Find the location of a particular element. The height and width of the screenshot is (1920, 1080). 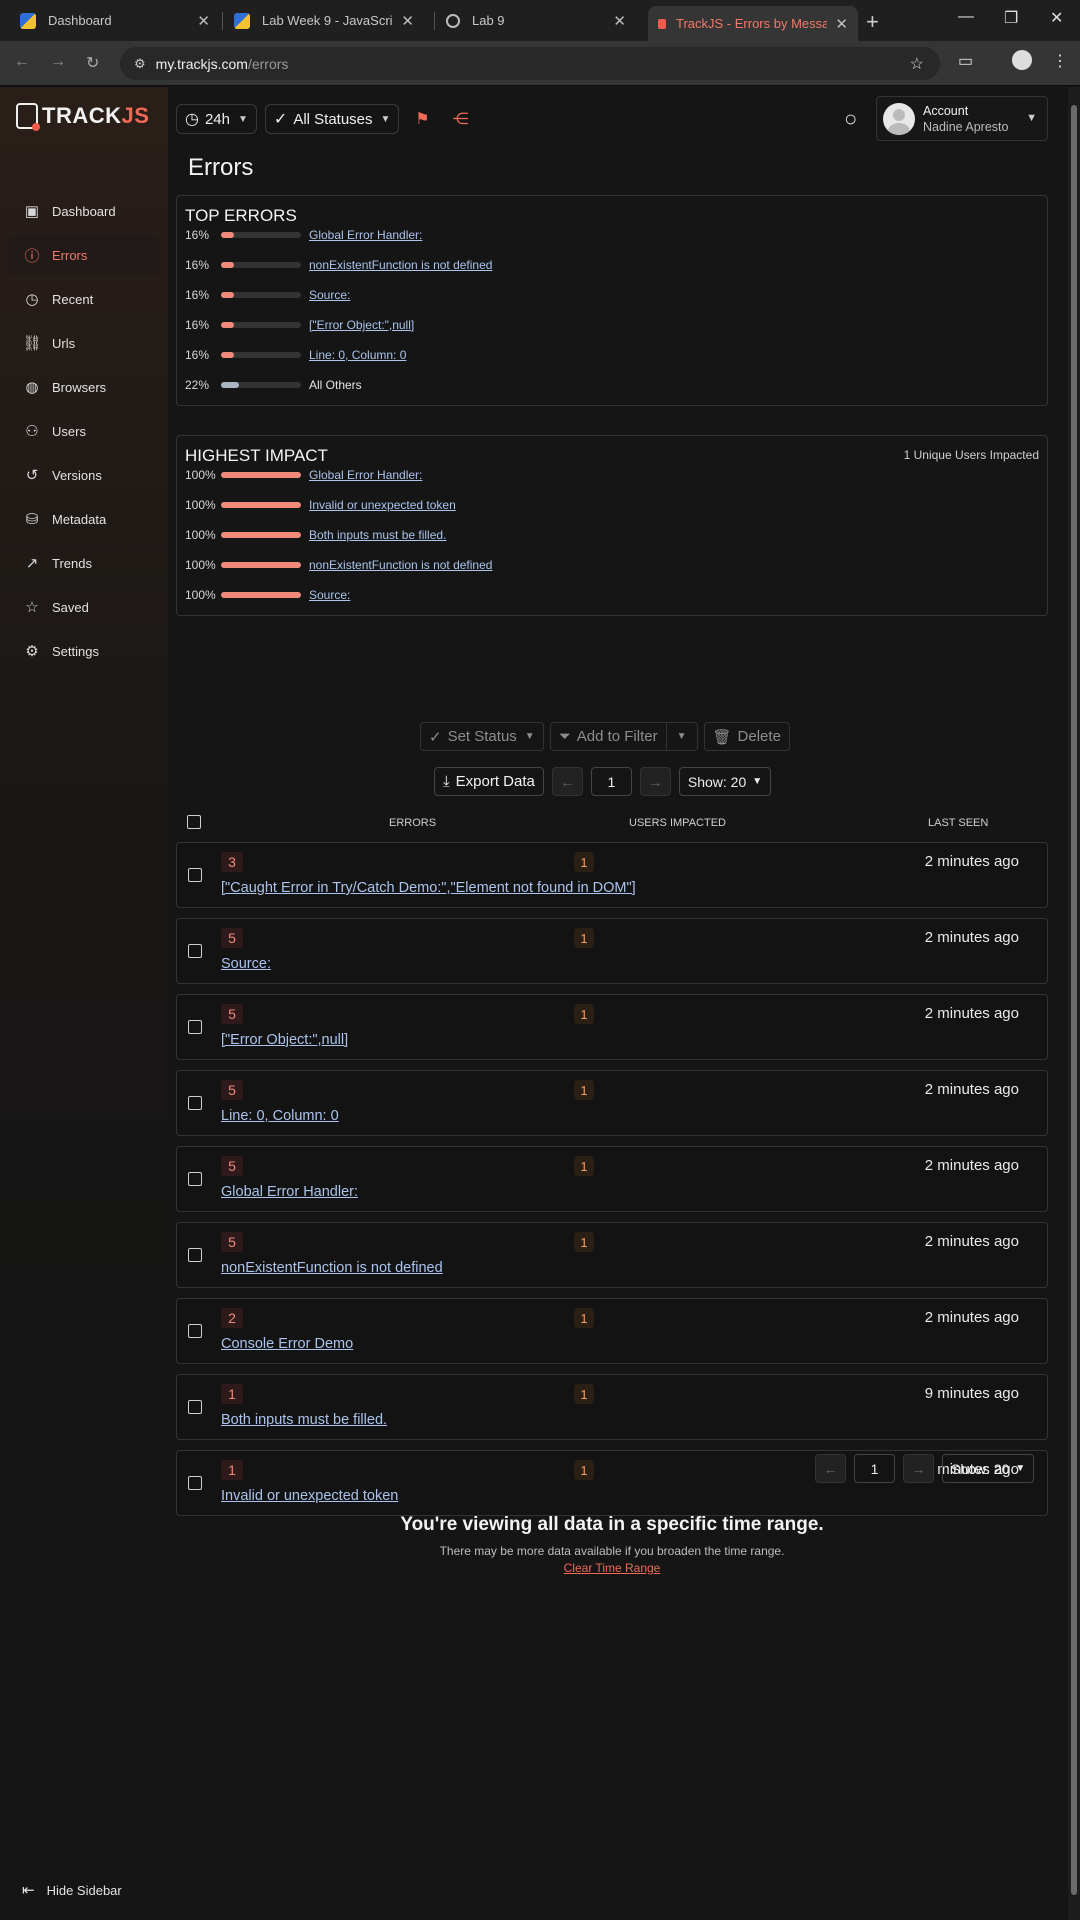

scrollbar is located at coordinates (1074, 1003).